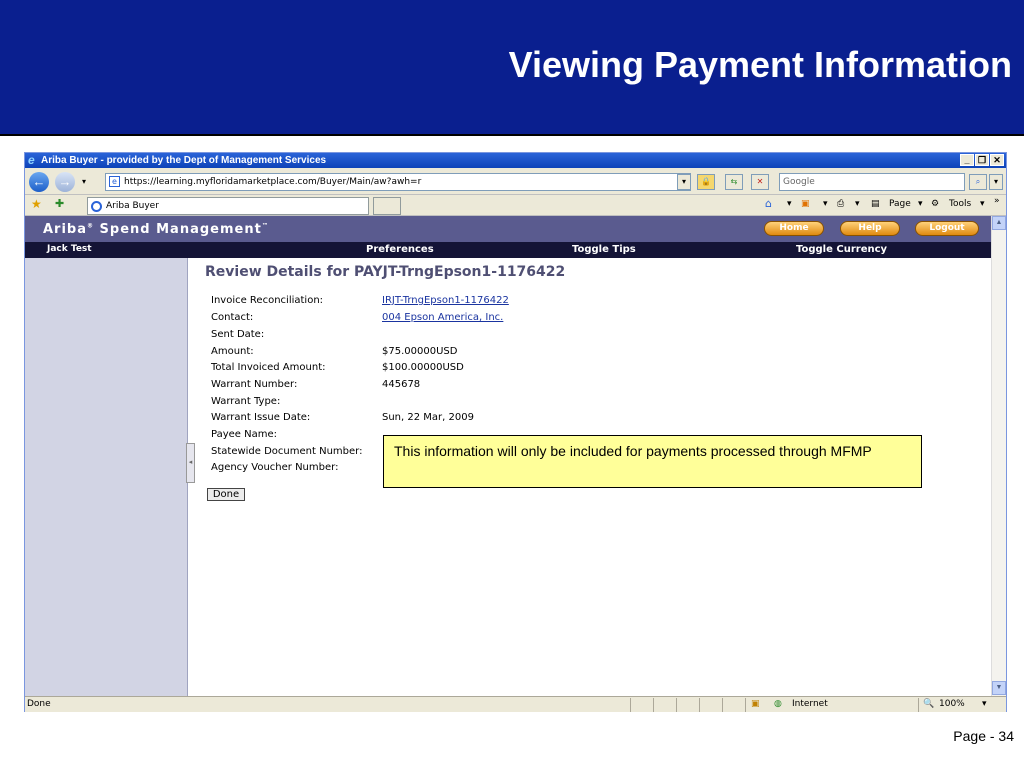 The height and width of the screenshot is (768, 1024). I want to click on zoom-dropdown-icon: ▾, so click(984, 704).